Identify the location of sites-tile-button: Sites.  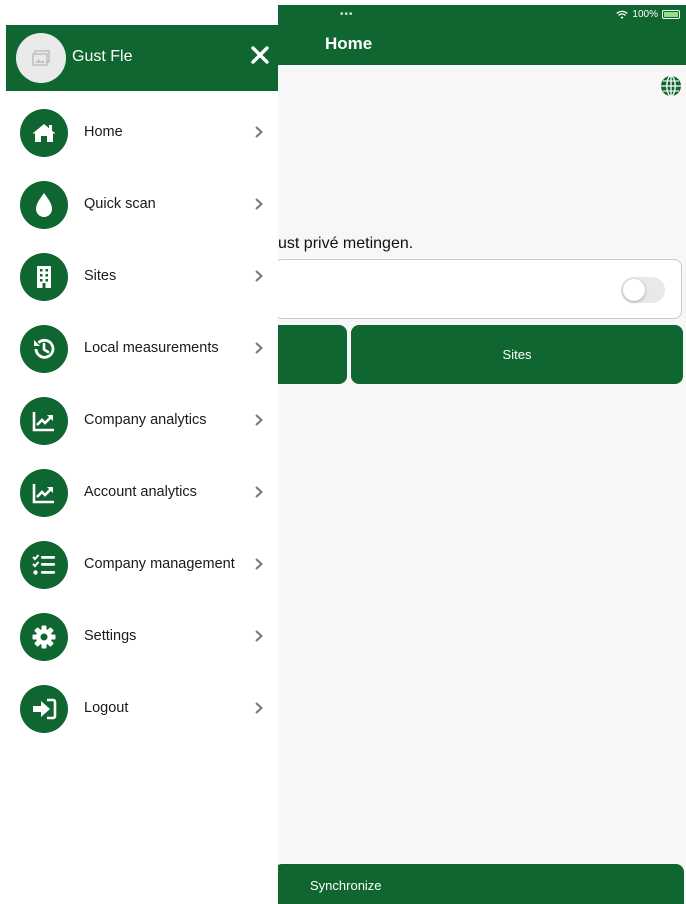
(517, 354).